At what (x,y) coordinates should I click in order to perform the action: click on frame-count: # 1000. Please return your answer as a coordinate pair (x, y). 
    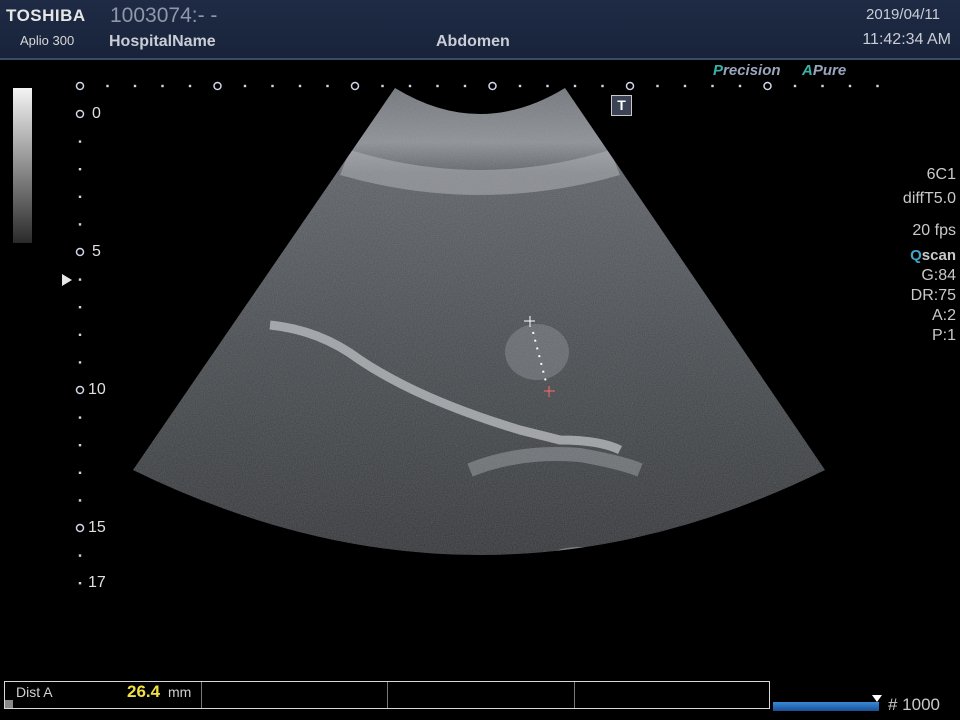
    Looking at the image, I should click on (914, 704).